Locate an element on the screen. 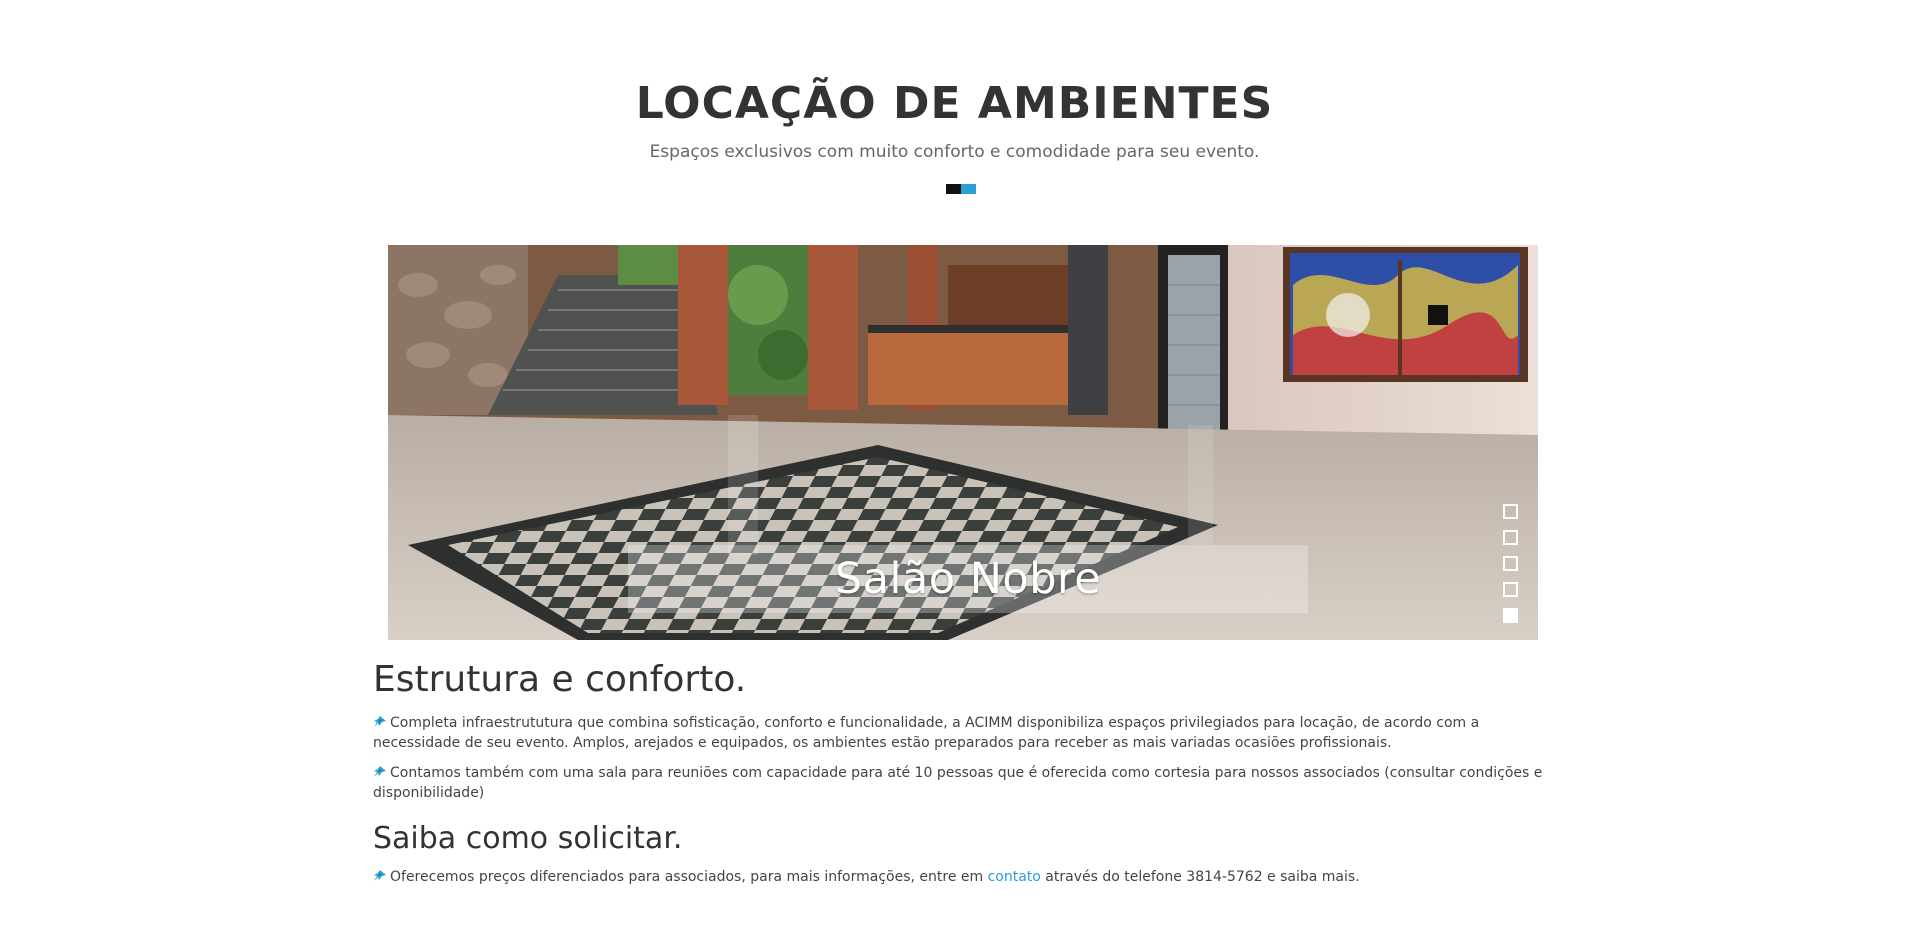 The width and height of the screenshot is (1909, 929). slider-pagination is located at coordinates (1510, 569).